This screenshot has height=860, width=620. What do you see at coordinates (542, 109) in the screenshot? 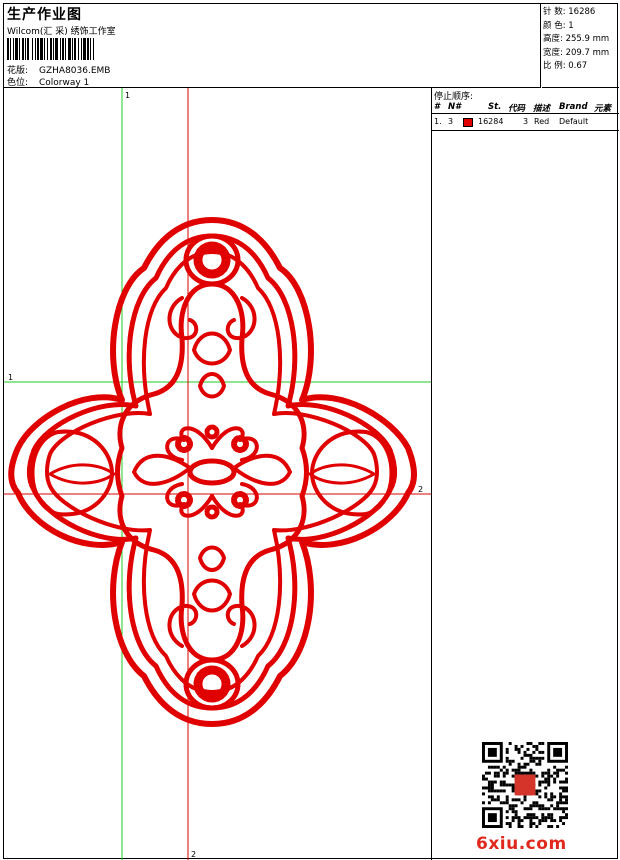
I see `col-desc: 描述` at bounding box center [542, 109].